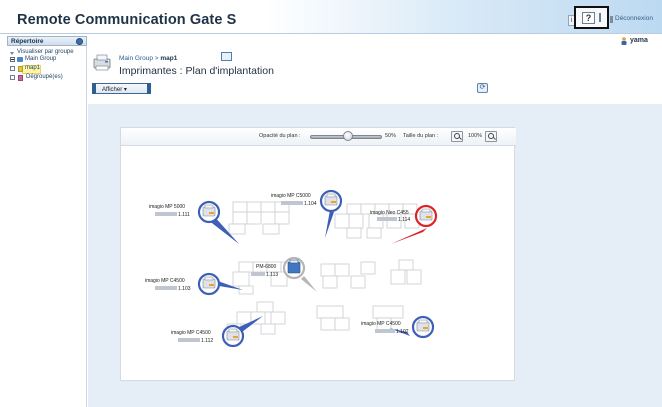 This screenshot has height=407, width=662. Describe the element at coordinates (102, 62) in the screenshot. I see `printer-group-icon` at that location.